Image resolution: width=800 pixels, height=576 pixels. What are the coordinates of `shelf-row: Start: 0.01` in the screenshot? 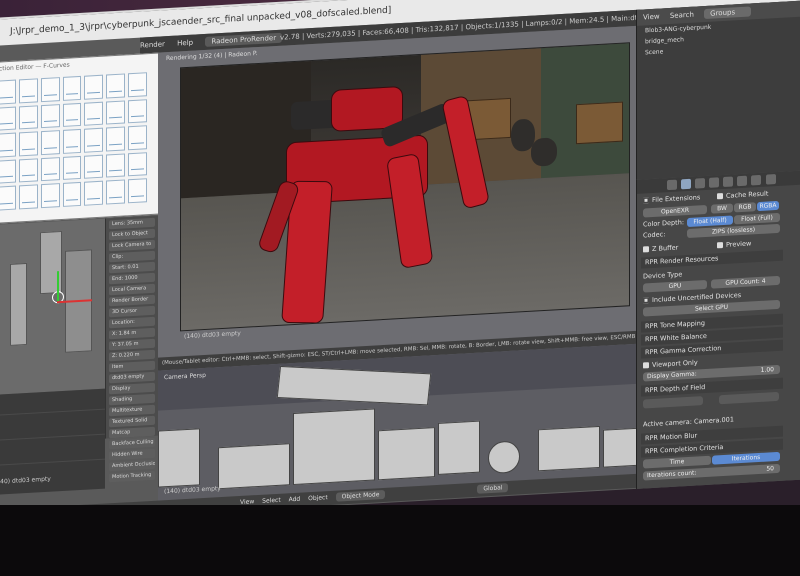 It's located at (132, 267).